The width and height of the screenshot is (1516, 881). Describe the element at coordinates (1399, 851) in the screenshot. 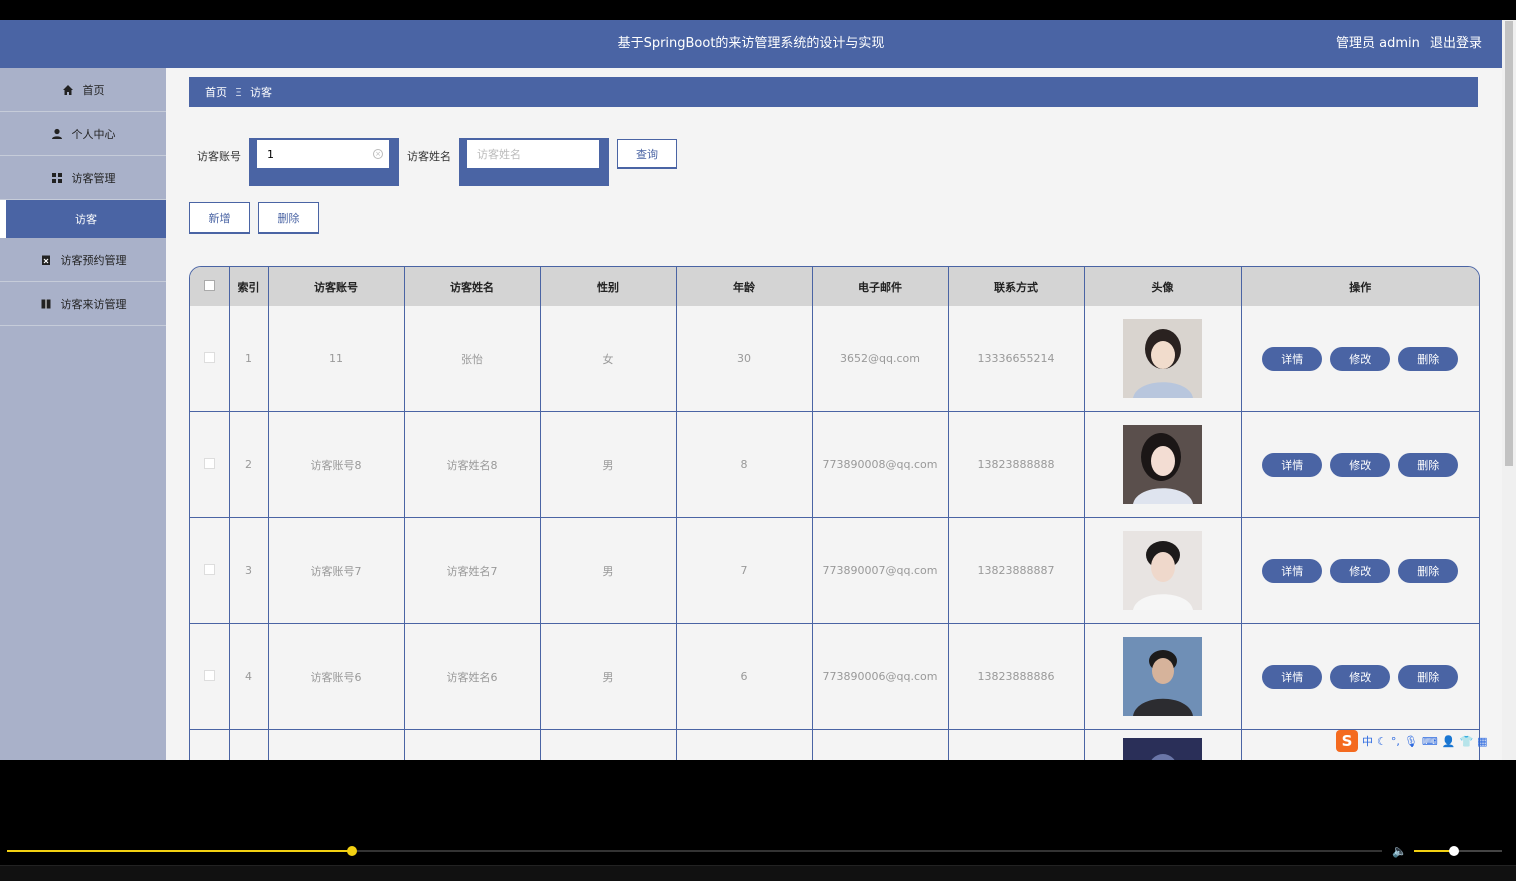

I see `volume-icon: 🔈` at that location.